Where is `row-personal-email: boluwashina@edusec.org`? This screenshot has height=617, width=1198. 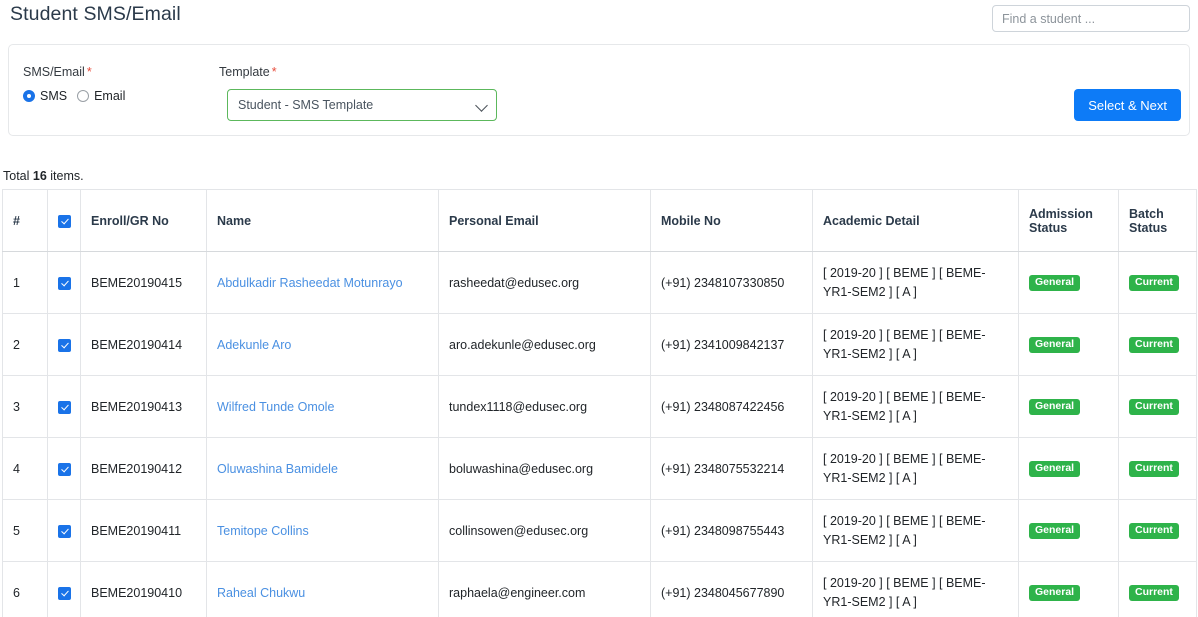 row-personal-email: boluwashina@edusec.org is located at coordinates (544, 468).